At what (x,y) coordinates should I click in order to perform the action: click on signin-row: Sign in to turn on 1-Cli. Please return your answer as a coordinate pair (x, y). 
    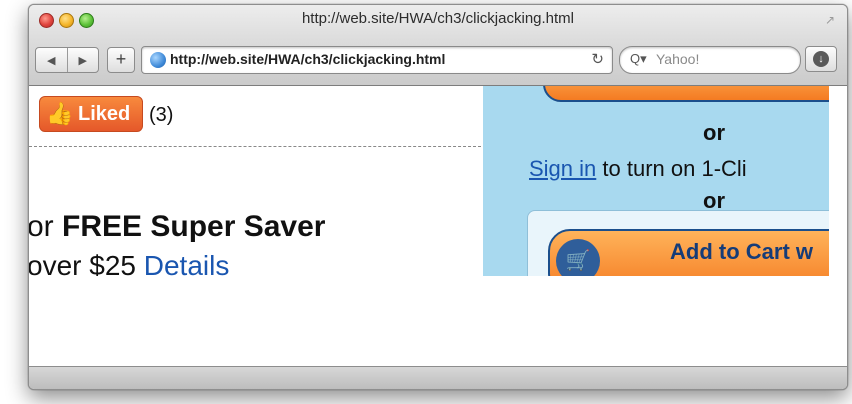
    Looking at the image, I should click on (638, 169).